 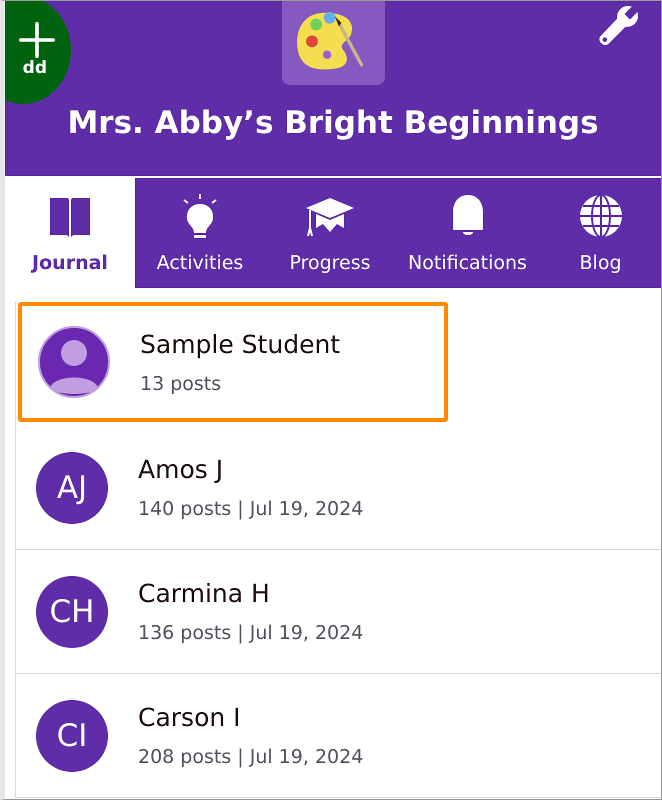 I want to click on avatar-icon, so click(x=74, y=362).